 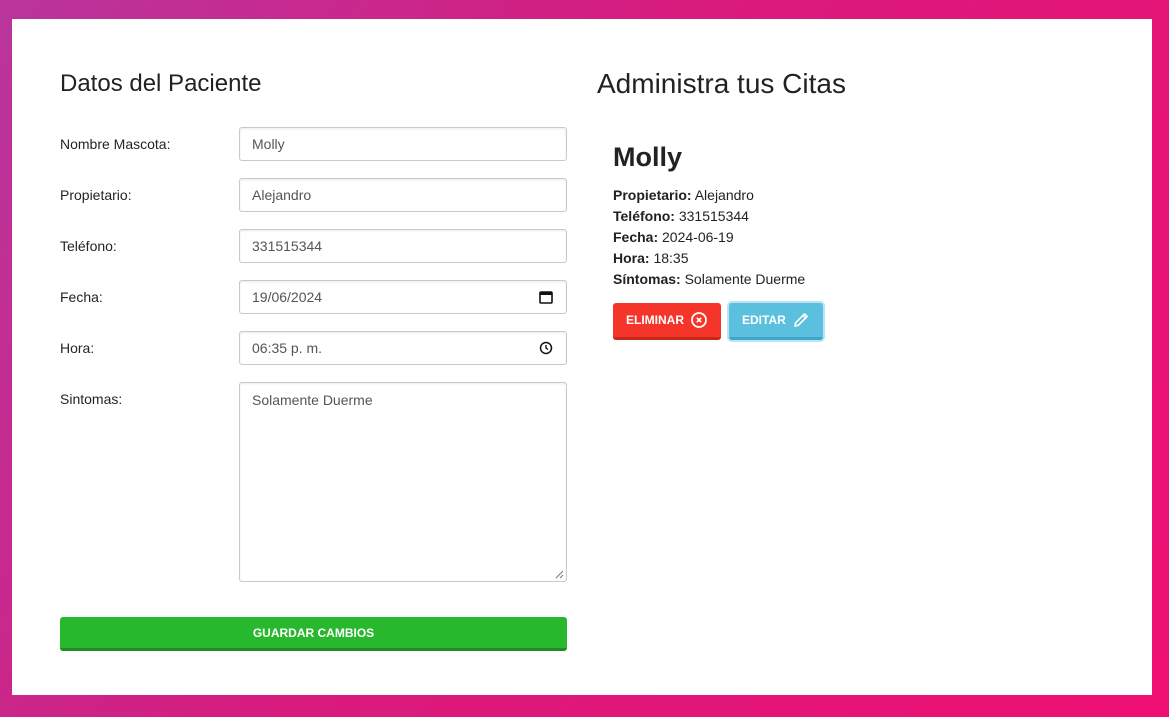 I want to click on phone-row: Teléfono: 331515344, so click(x=313, y=246).